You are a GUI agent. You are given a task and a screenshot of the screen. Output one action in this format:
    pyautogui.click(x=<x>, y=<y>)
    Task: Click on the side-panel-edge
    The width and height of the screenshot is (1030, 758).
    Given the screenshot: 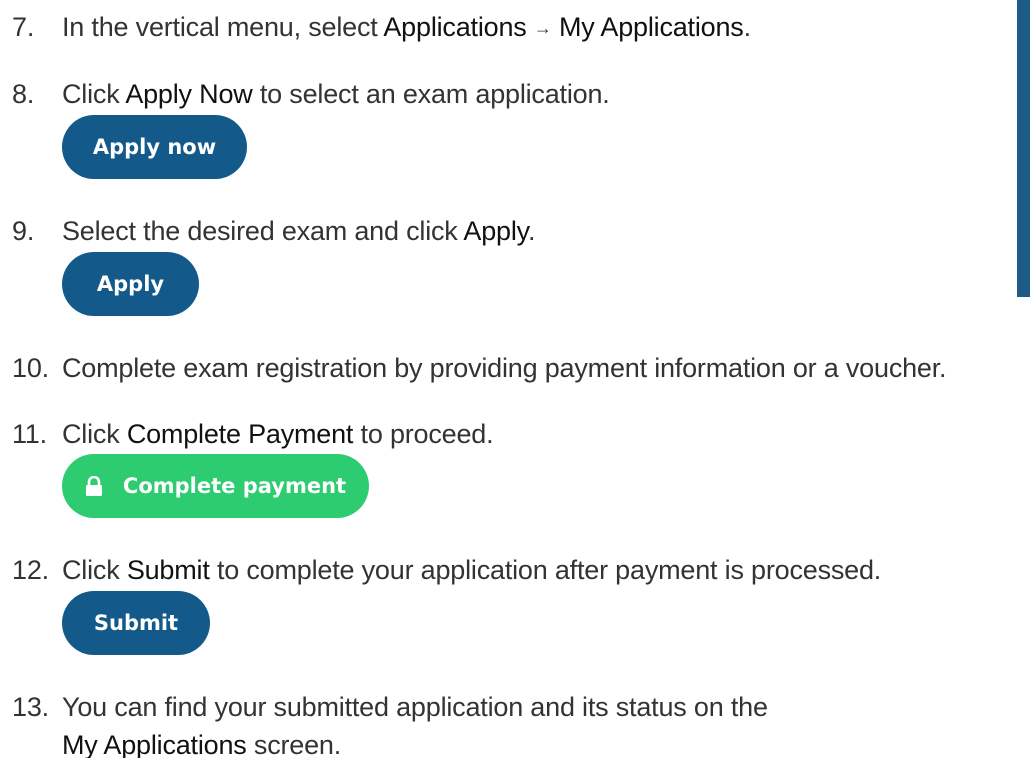 What is the action you would take?
    pyautogui.click(x=1023, y=148)
    